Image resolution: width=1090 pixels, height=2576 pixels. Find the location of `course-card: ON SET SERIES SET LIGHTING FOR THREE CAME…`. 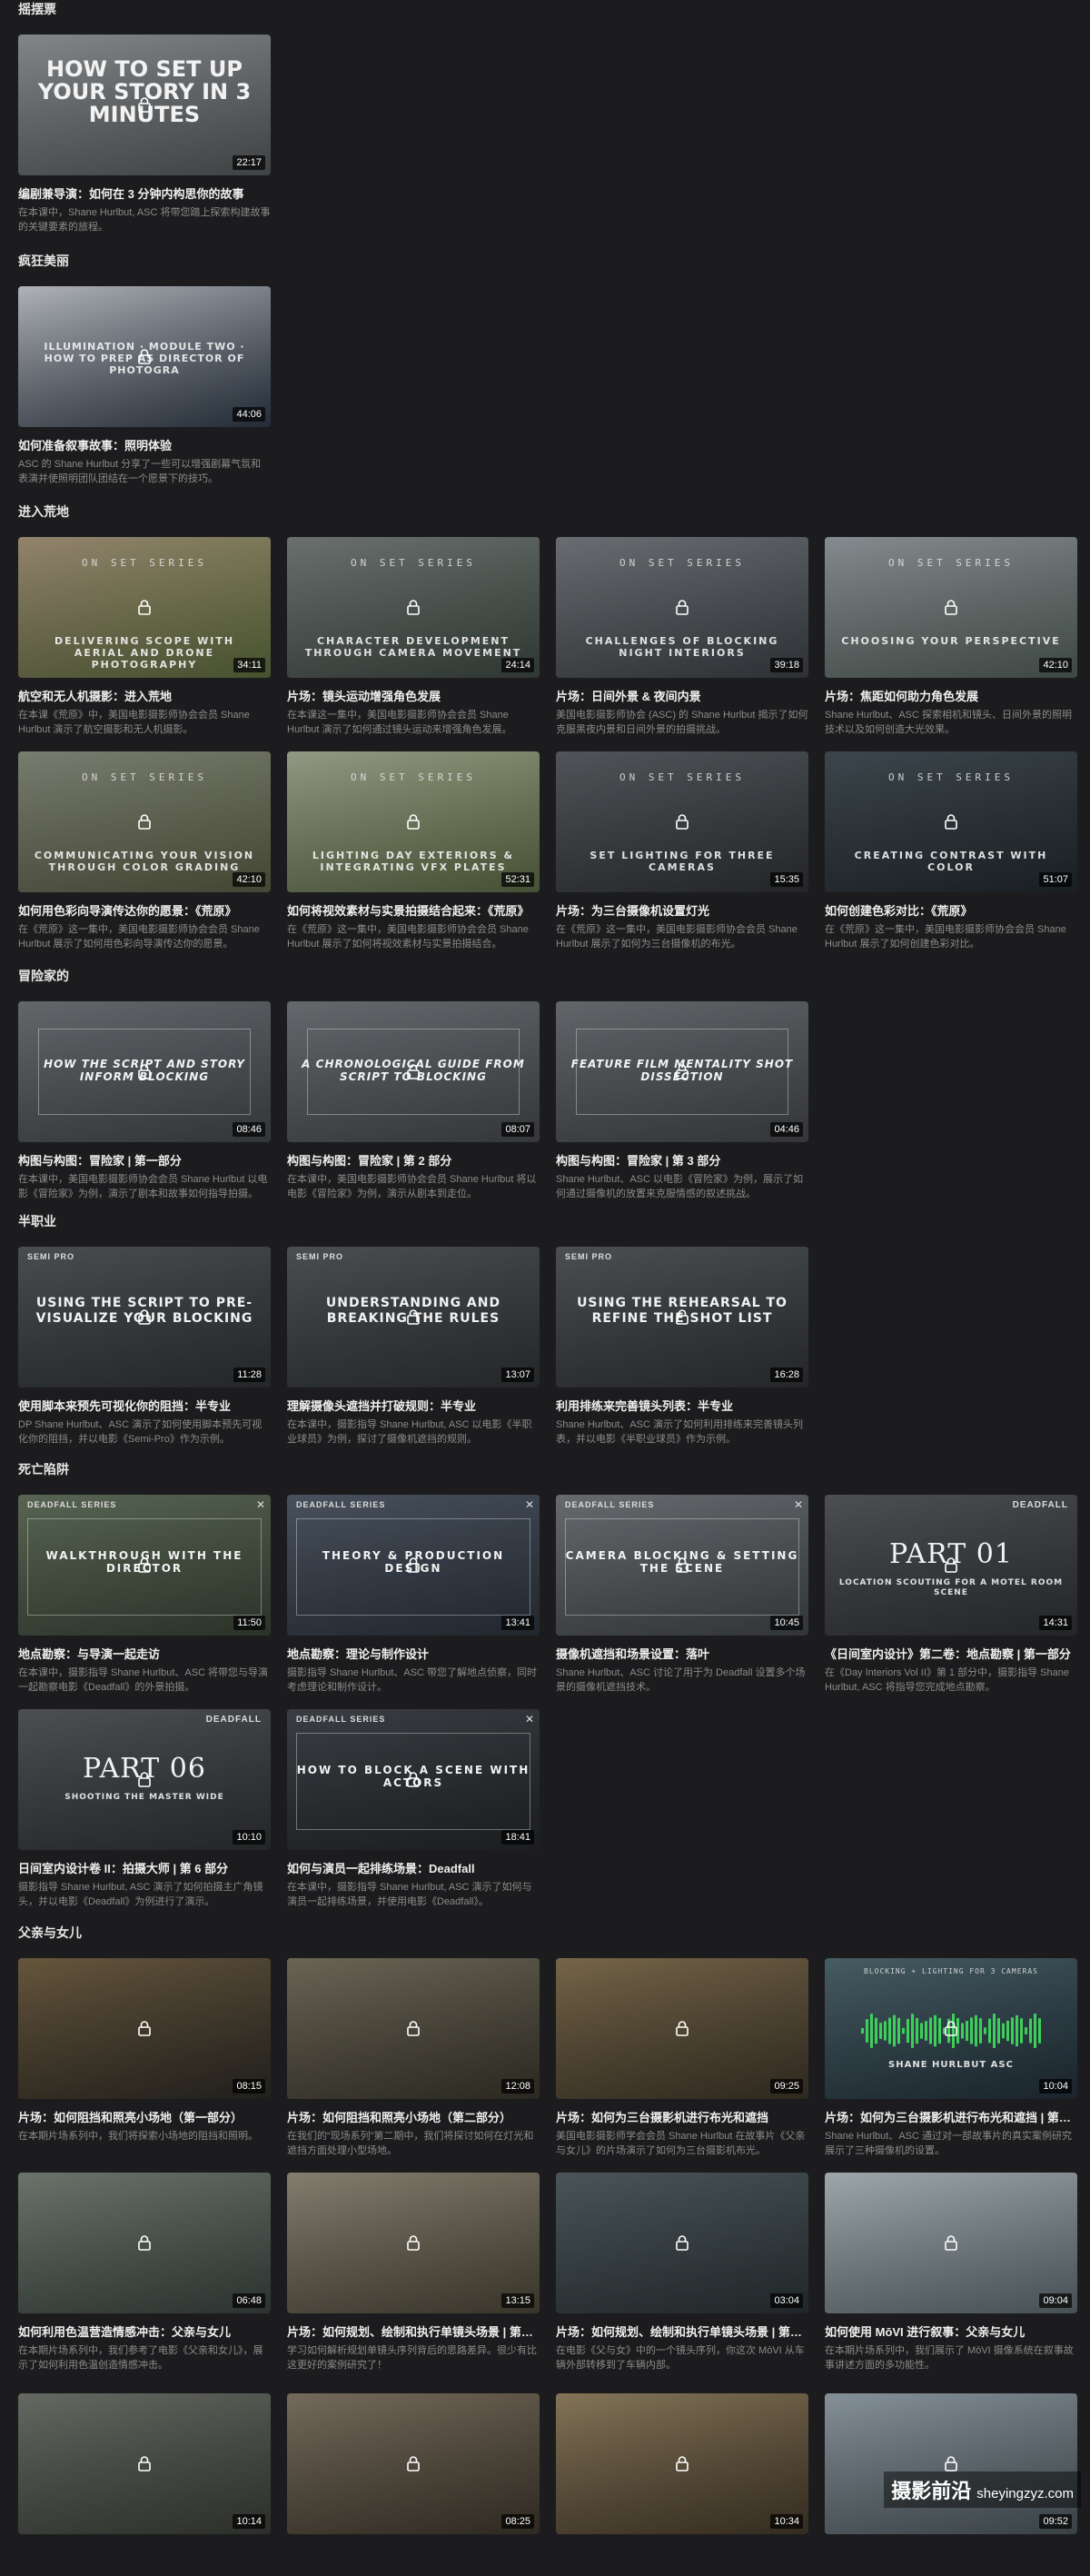

course-card: ON SET SERIES SET LIGHTING FOR THREE CAME… is located at coordinates (682, 851).